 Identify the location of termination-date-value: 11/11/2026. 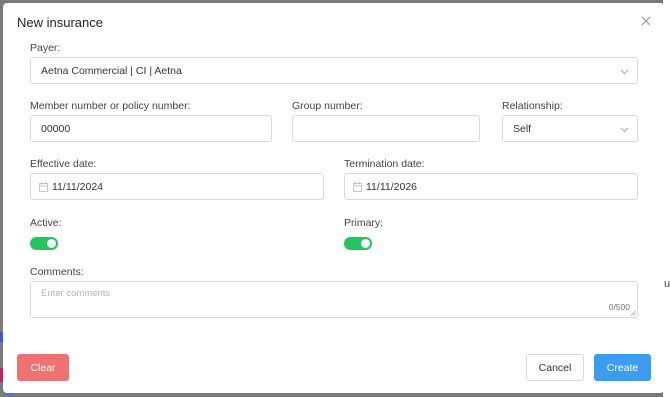
(391, 187).